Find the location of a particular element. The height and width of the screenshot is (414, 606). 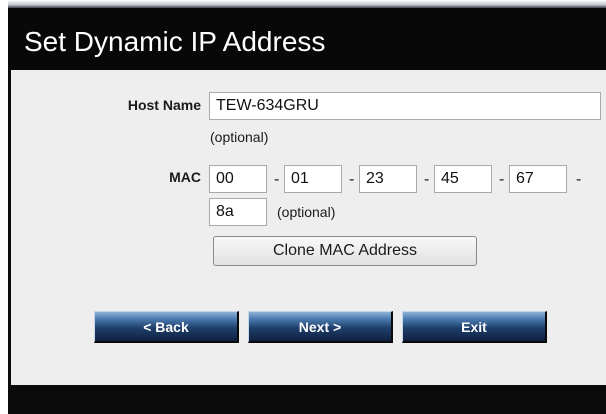

mac-octet-5-input is located at coordinates (538, 179).